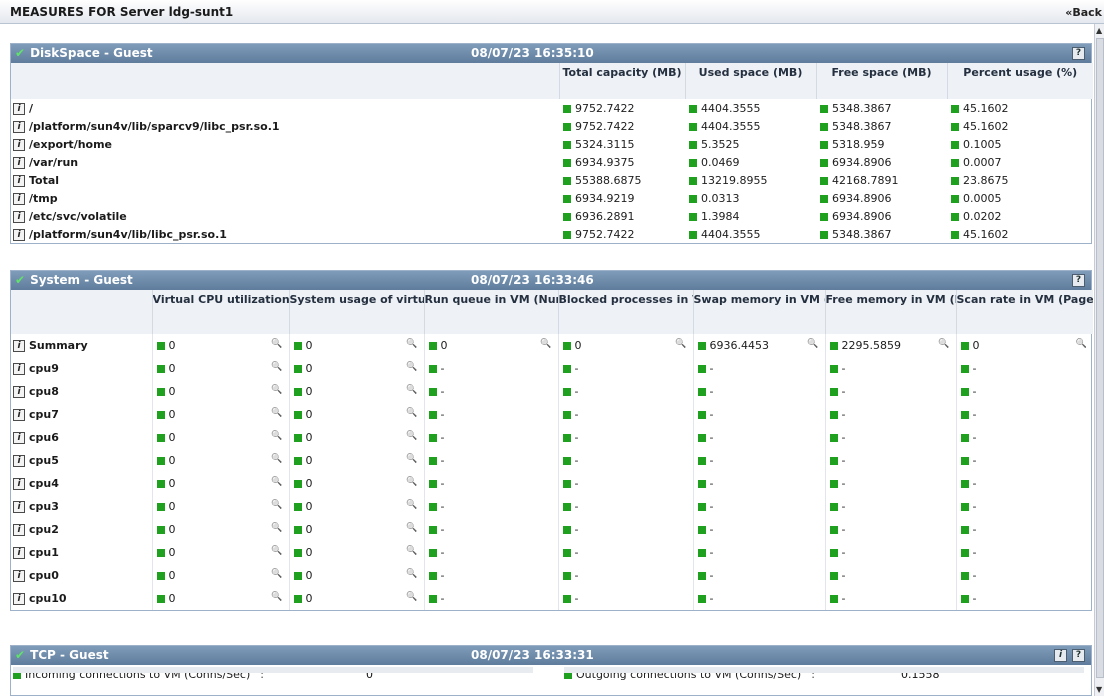  Describe the element at coordinates (862, 234) in the screenshot. I see `cell-value: 5348.3867` at that location.